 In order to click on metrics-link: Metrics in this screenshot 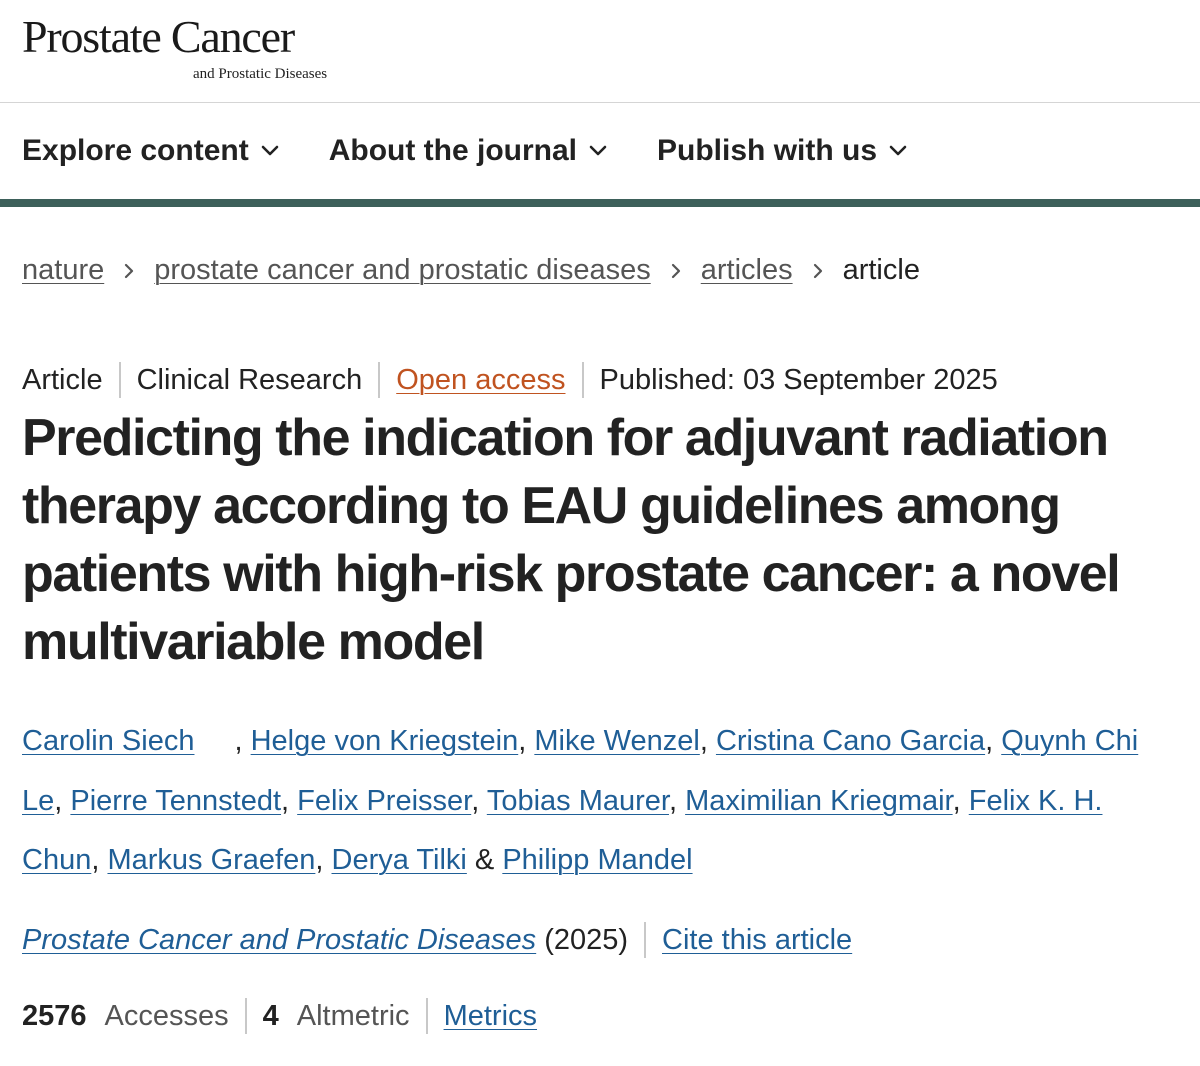, I will do `click(490, 1016)`.